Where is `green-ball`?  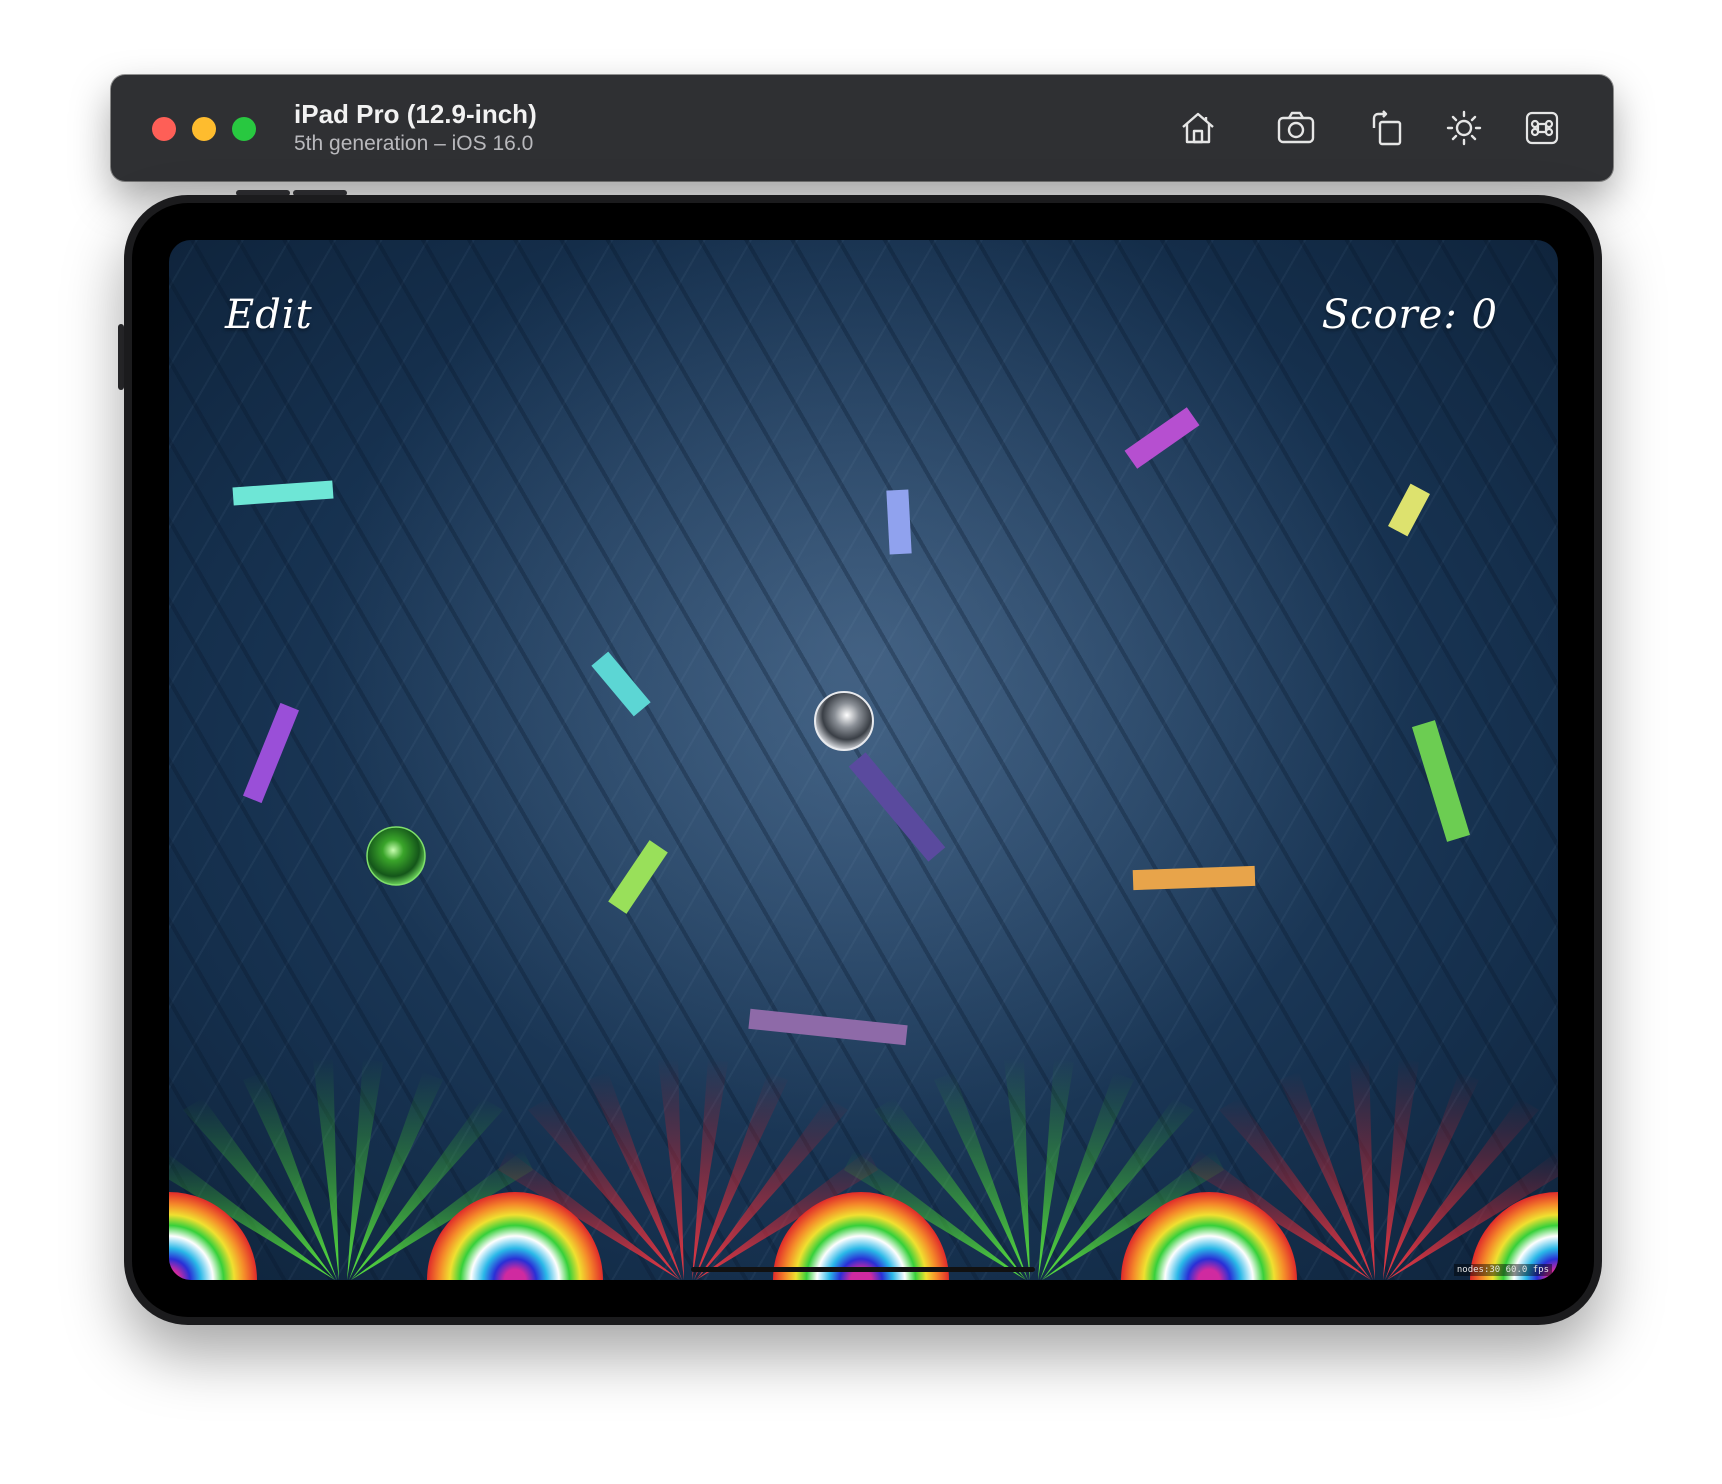
green-ball is located at coordinates (396, 856).